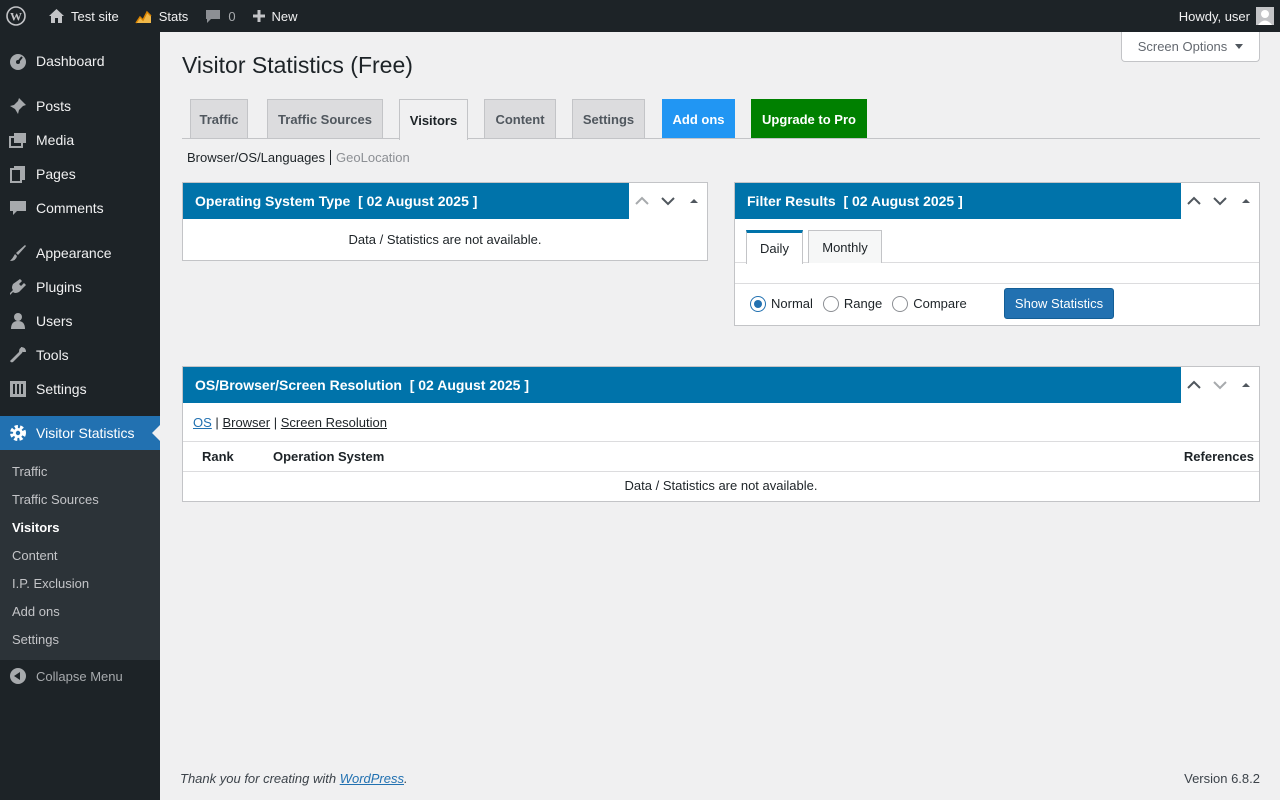 The width and height of the screenshot is (1280, 800). I want to click on tab-add-ons: Add ons, so click(698, 118).